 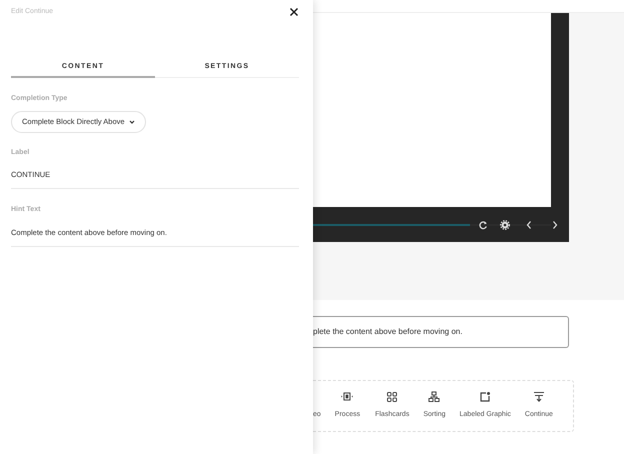 I want to click on refresh-icon, so click(x=483, y=225).